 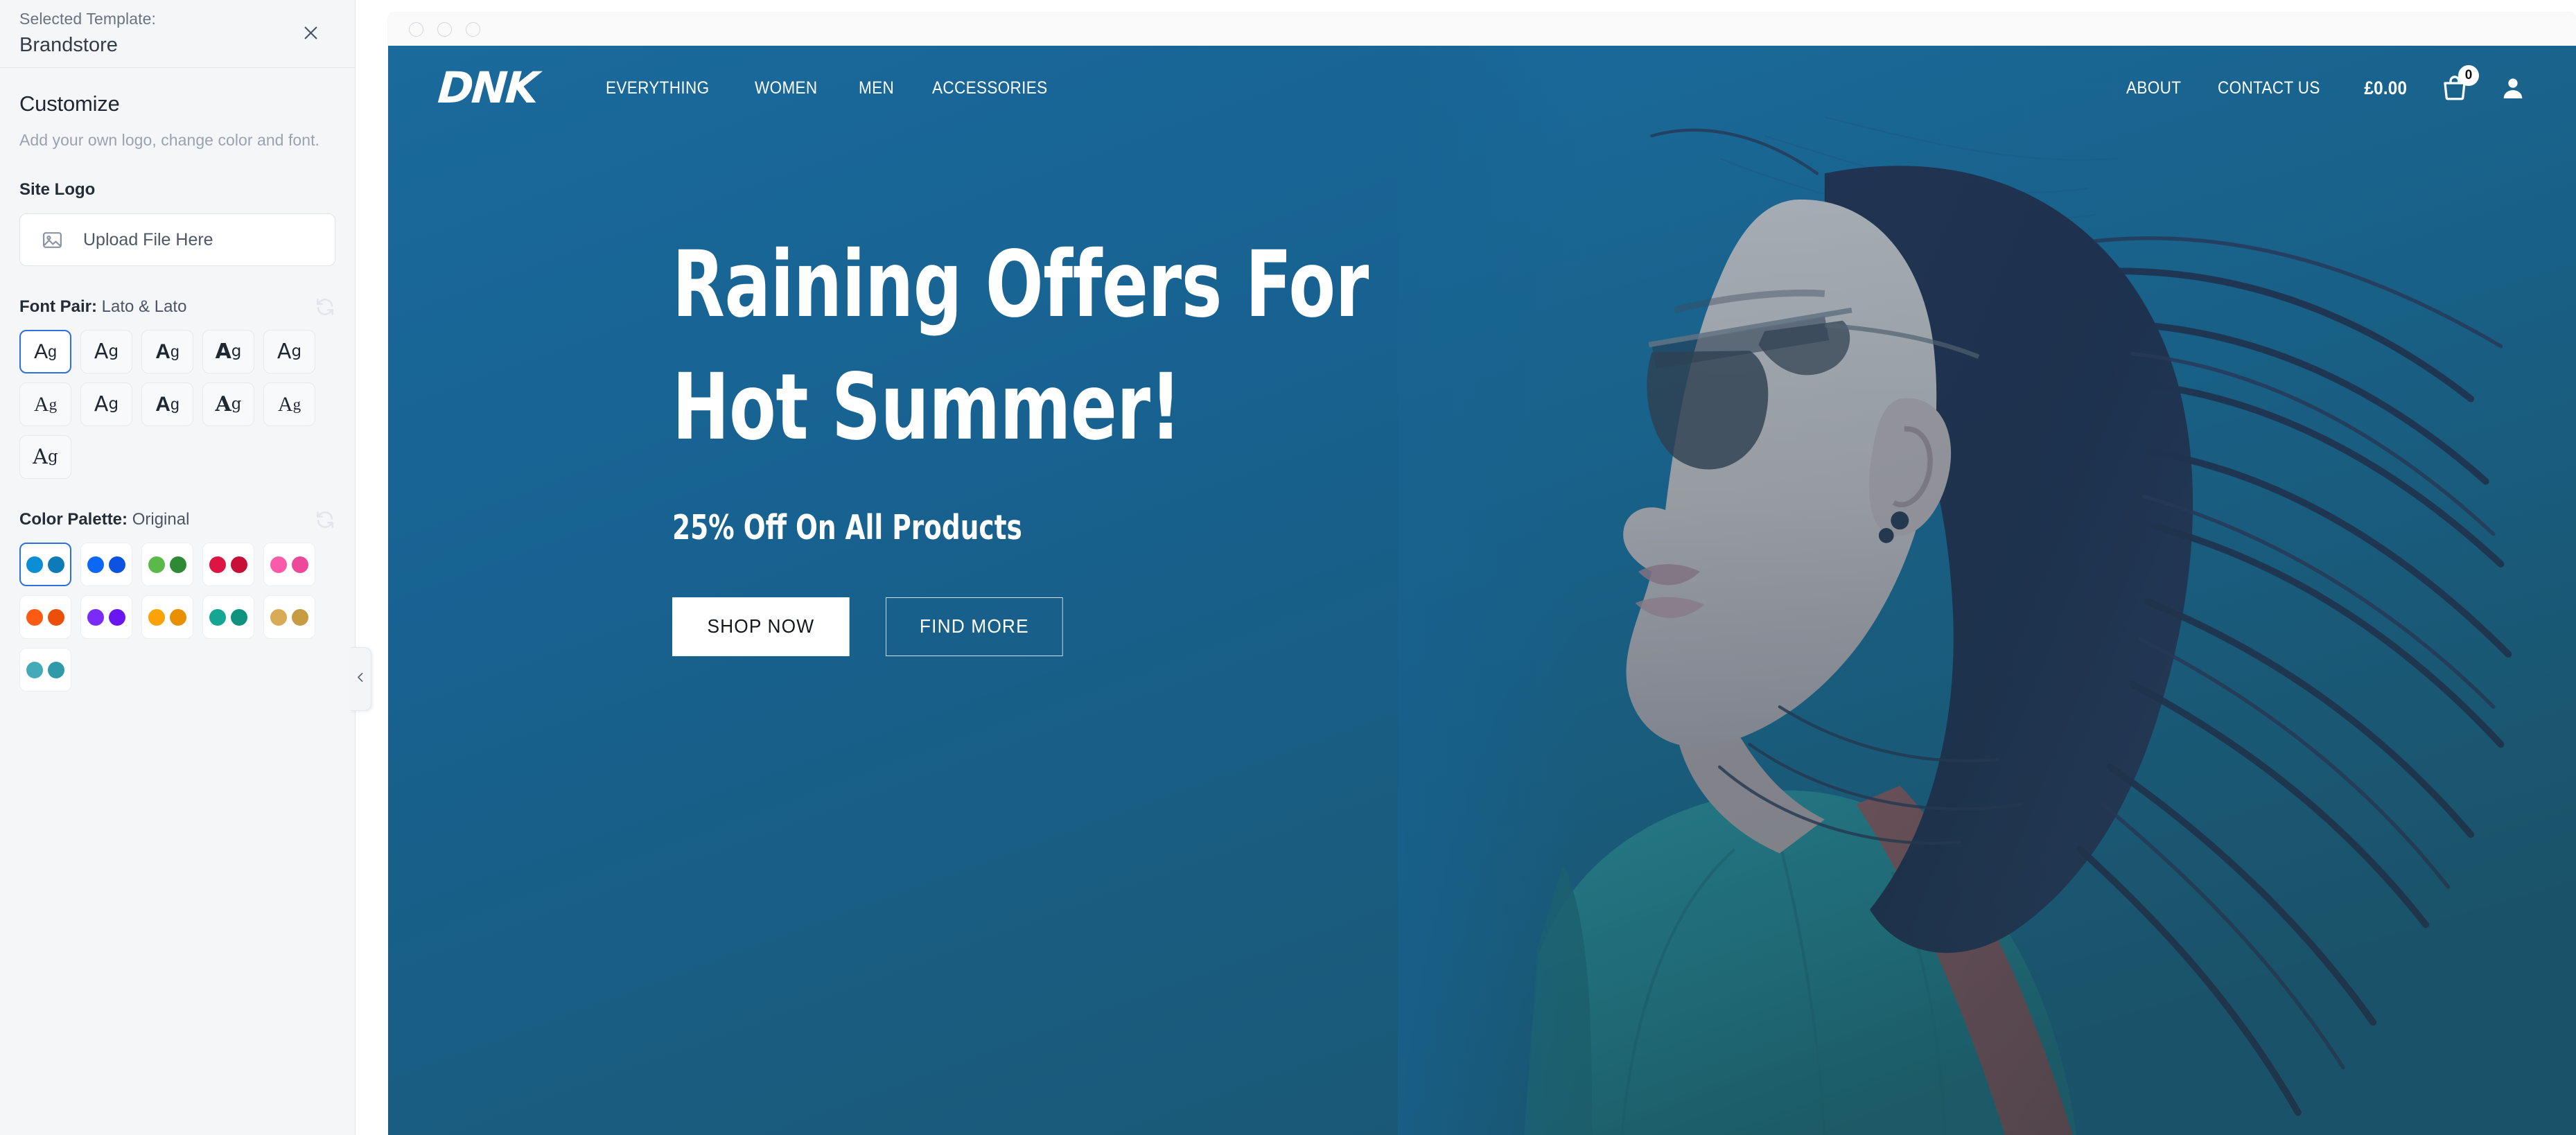 What do you see at coordinates (2454, 90) in the screenshot?
I see `shopping-bag-icon` at bounding box center [2454, 90].